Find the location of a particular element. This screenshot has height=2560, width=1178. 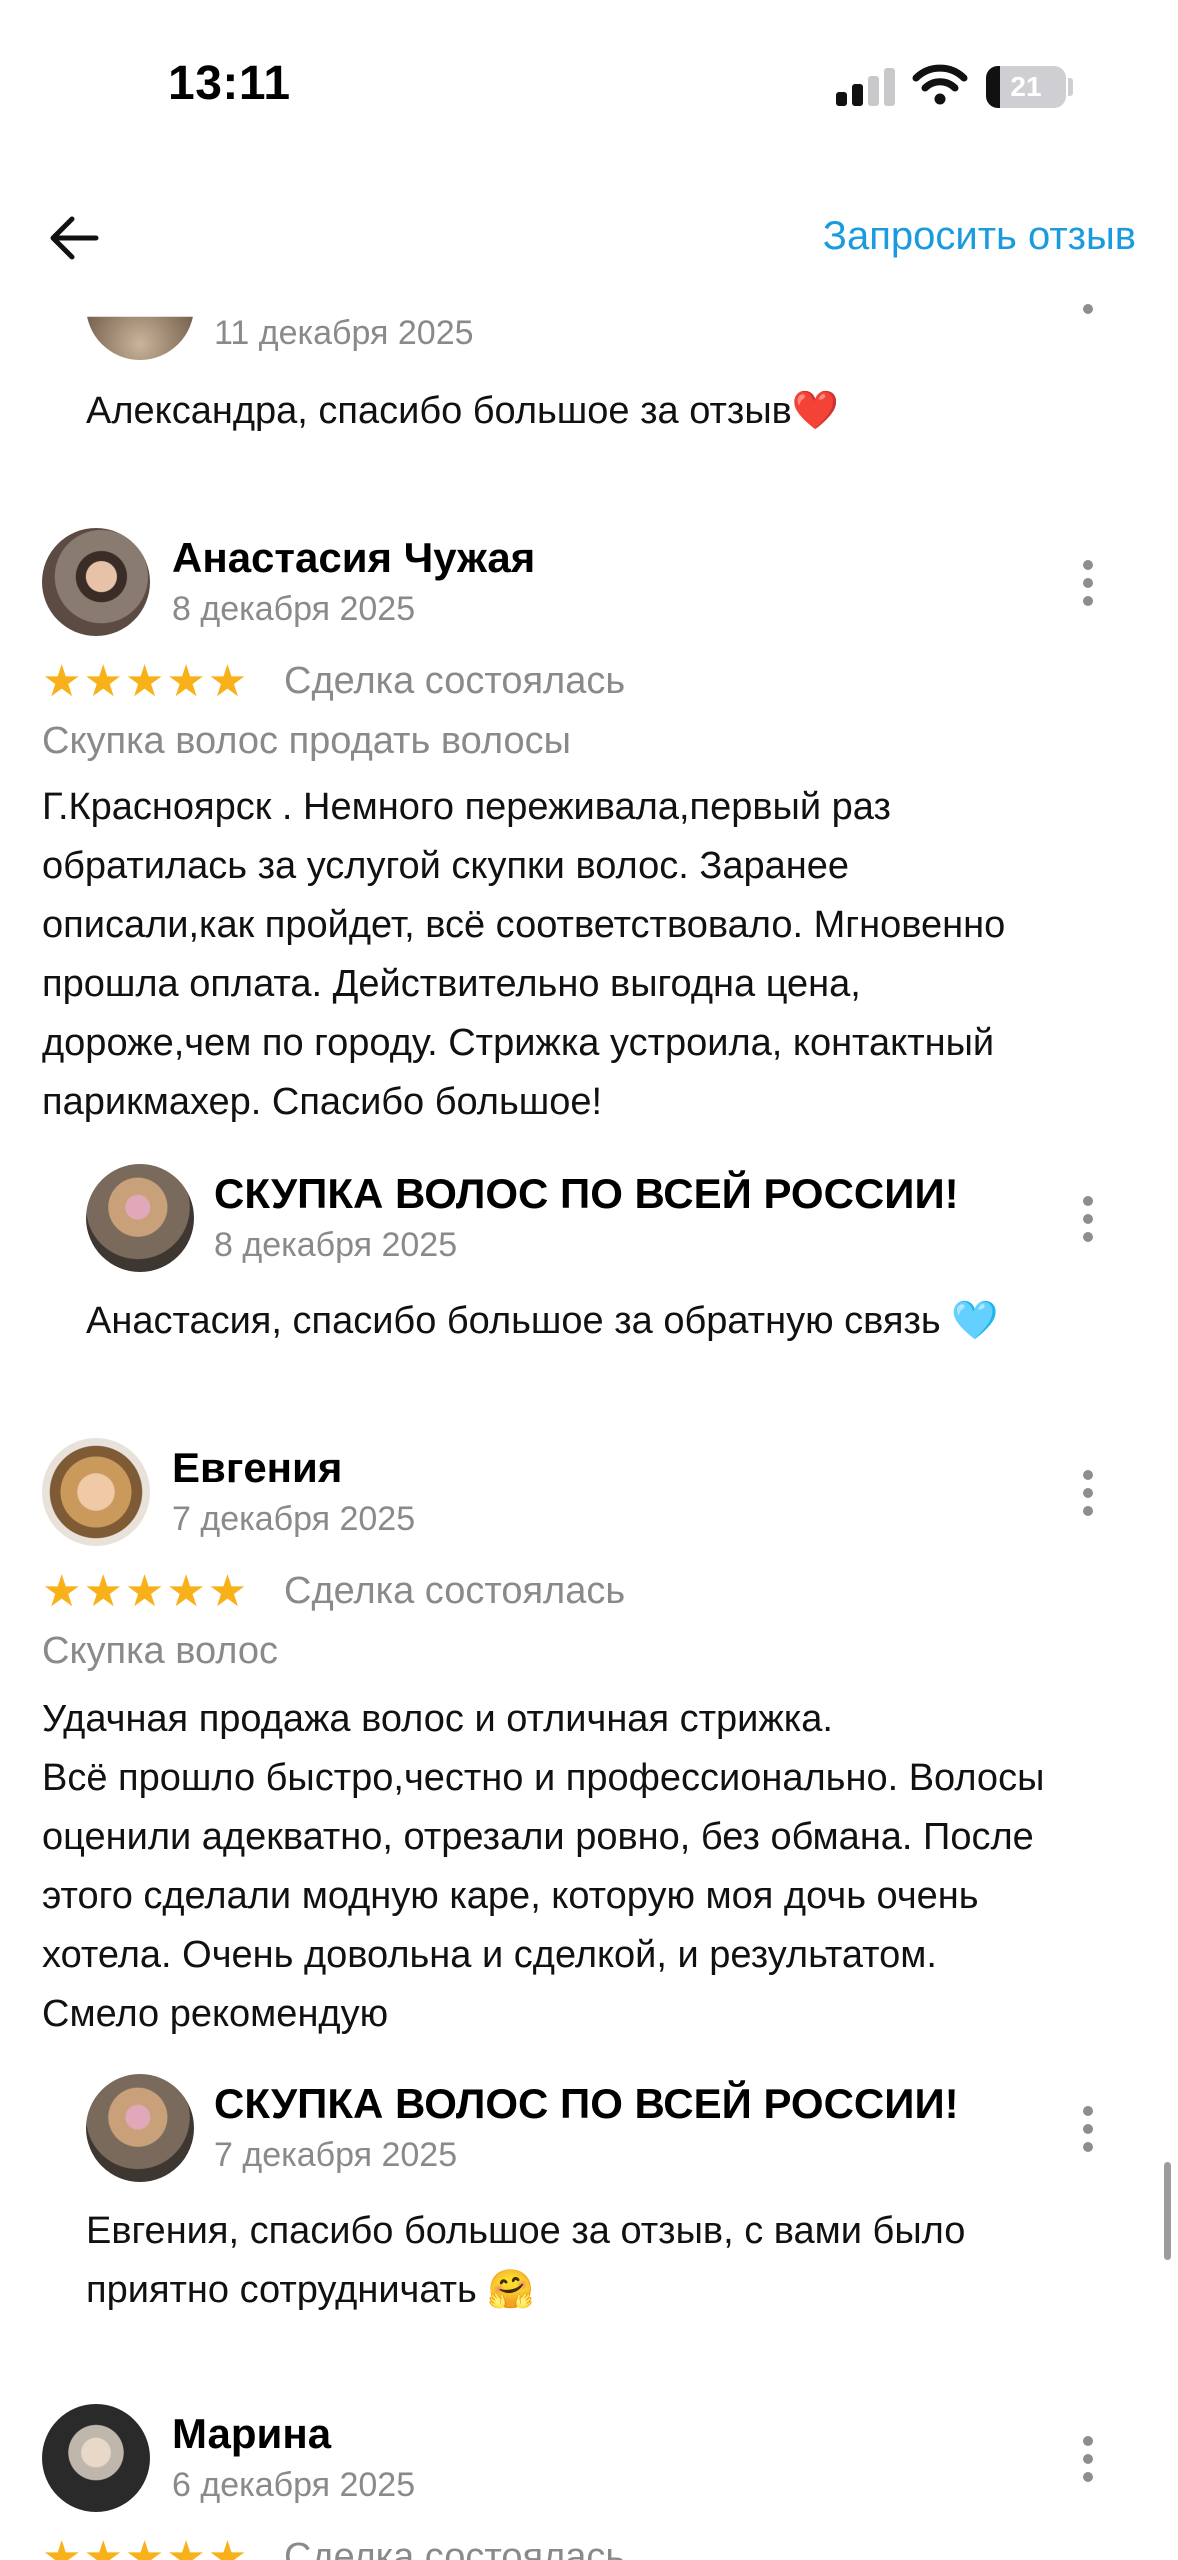

battery-icon: 21 is located at coordinates (1026, 87).